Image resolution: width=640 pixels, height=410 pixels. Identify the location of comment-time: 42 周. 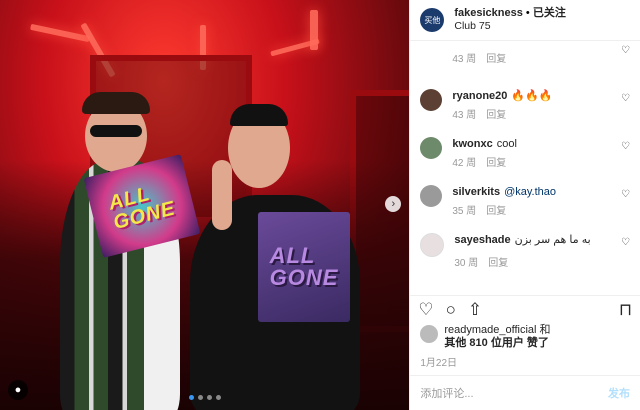
(464, 163).